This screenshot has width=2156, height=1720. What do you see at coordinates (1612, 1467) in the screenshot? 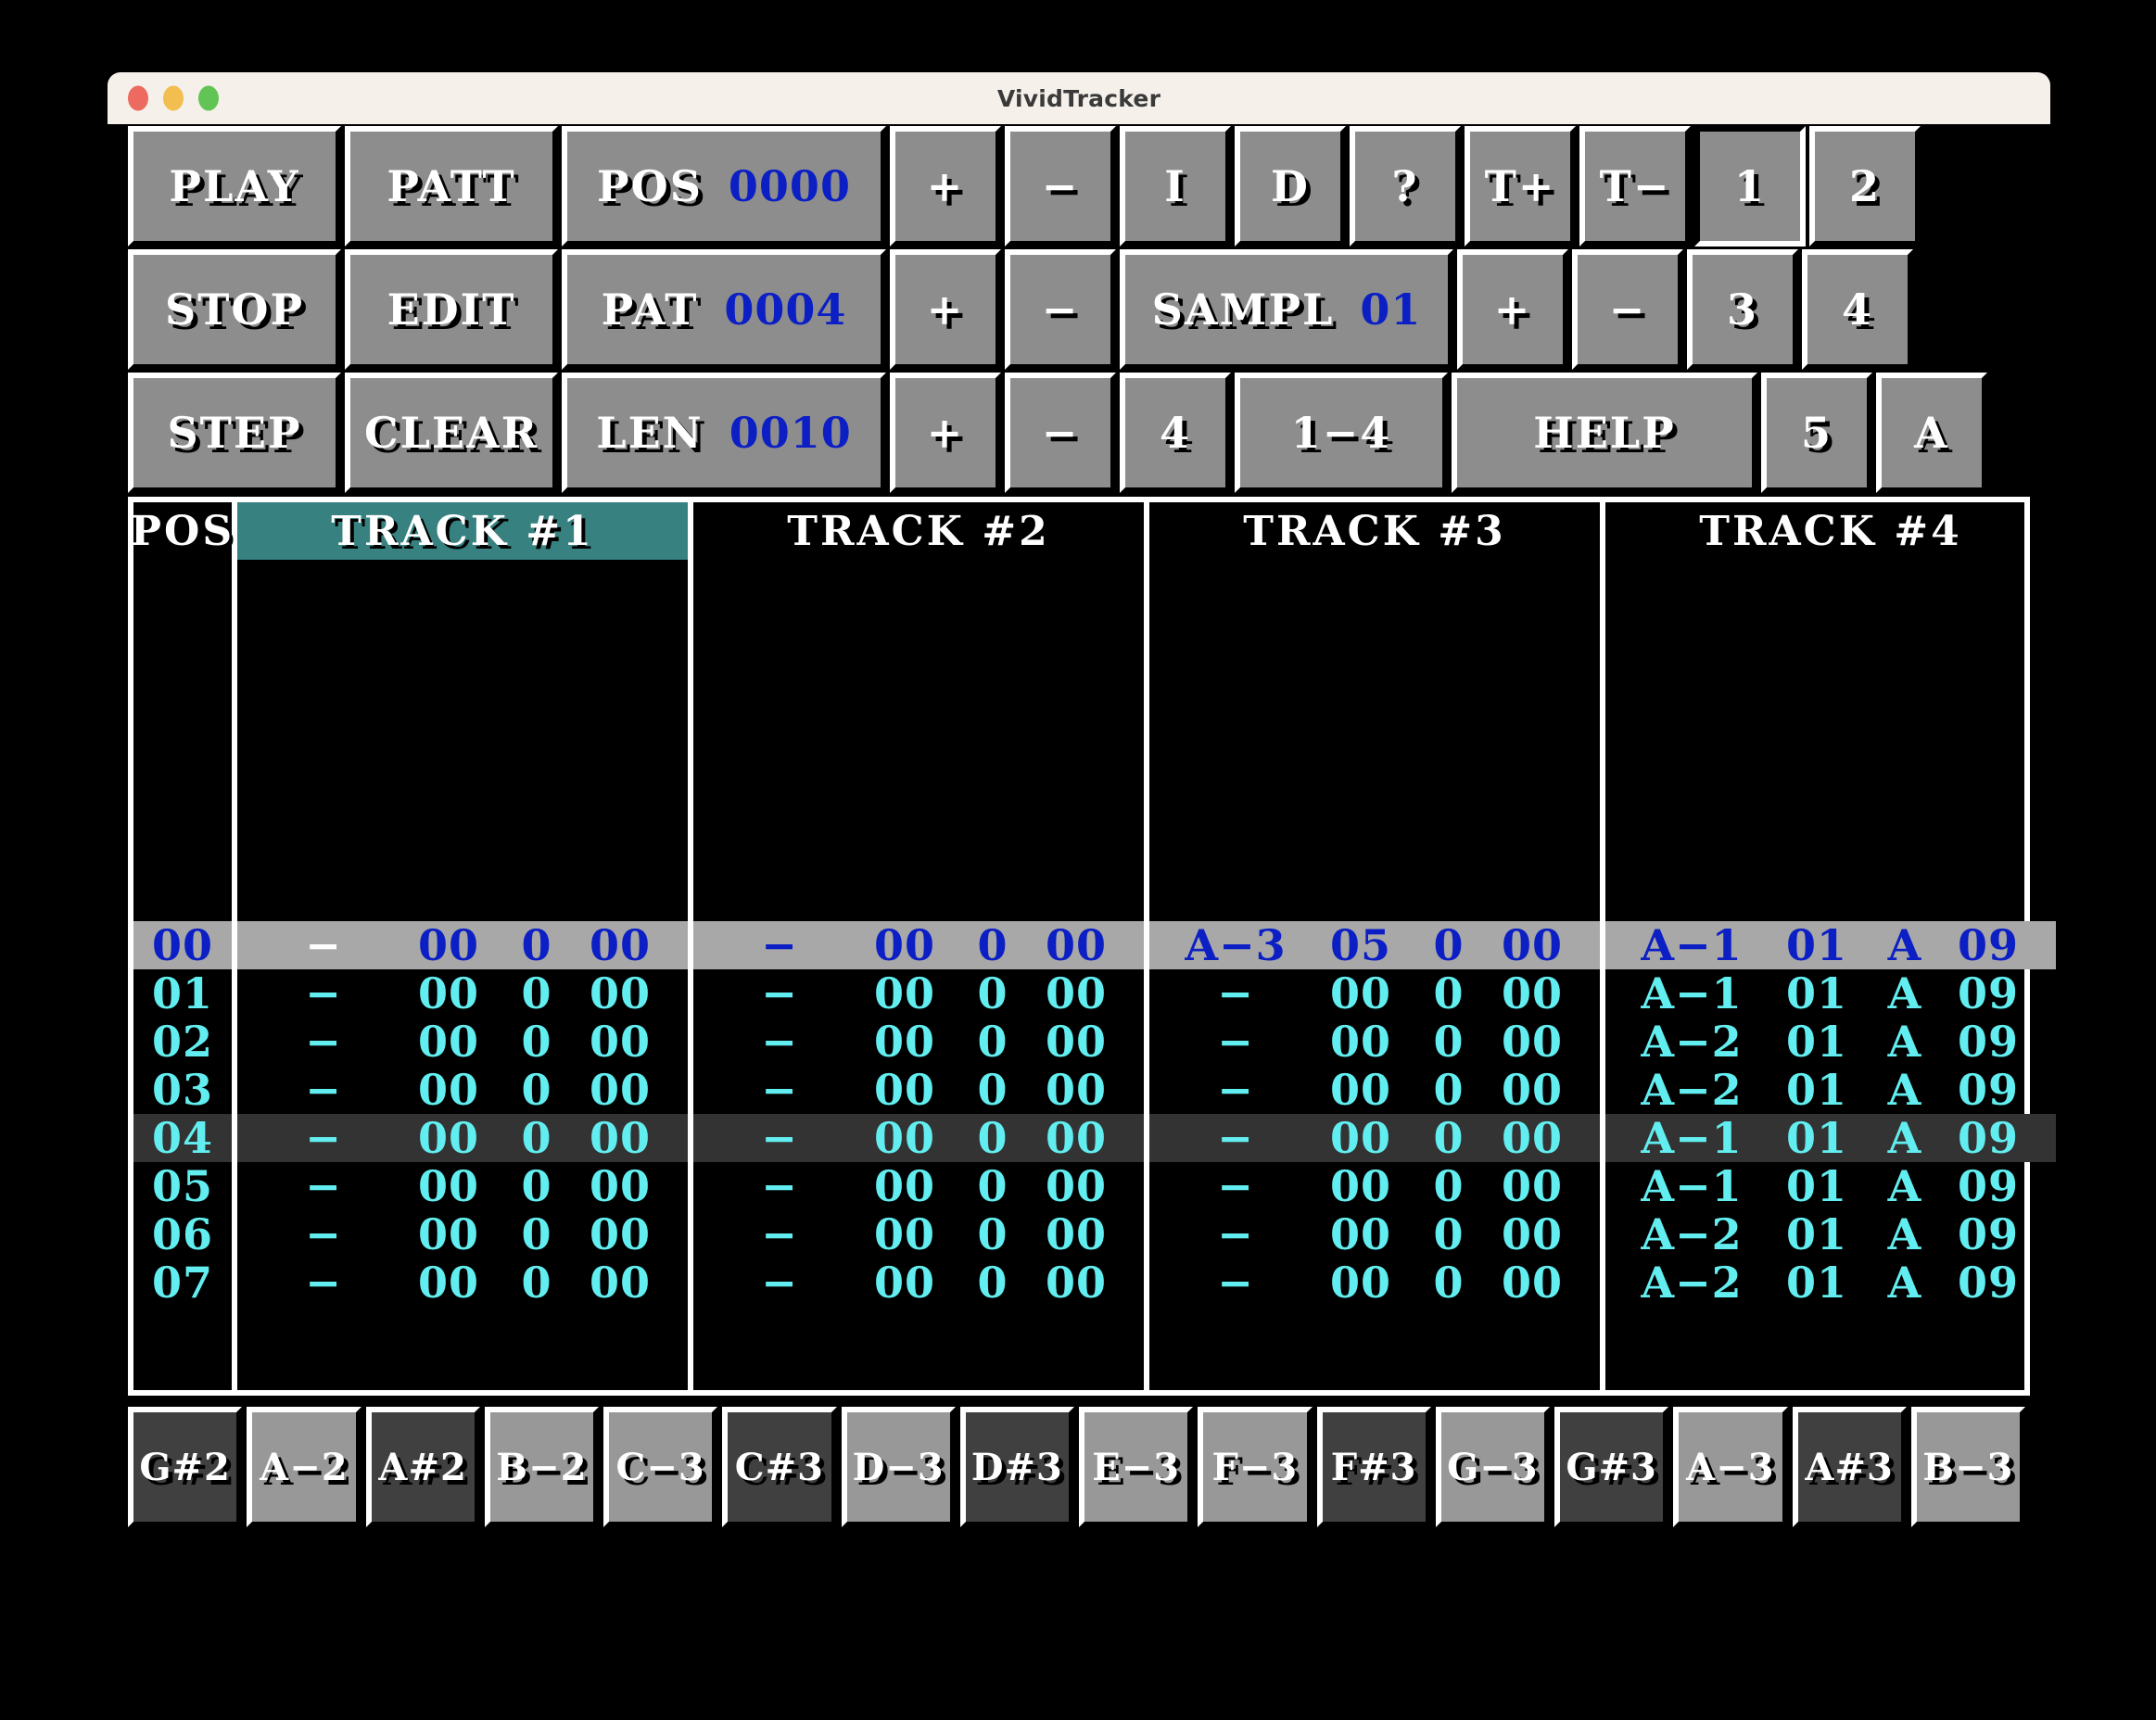
I see `piano-key-Gsharp3: G#3` at bounding box center [1612, 1467].